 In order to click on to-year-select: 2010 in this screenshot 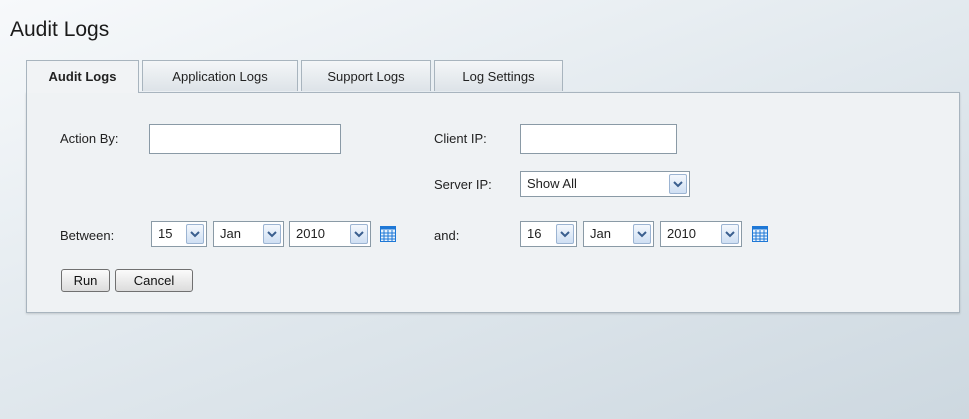, I will do `click(701, 234)`.